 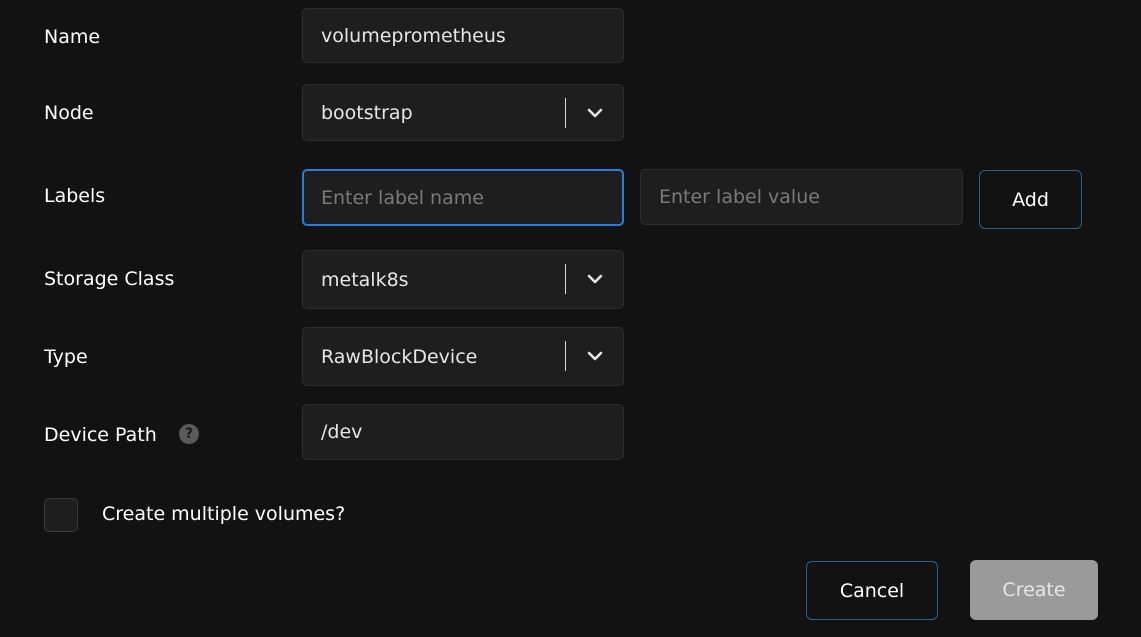 I want to click on cancel-button: Cancel, so click(x=872, y=590).